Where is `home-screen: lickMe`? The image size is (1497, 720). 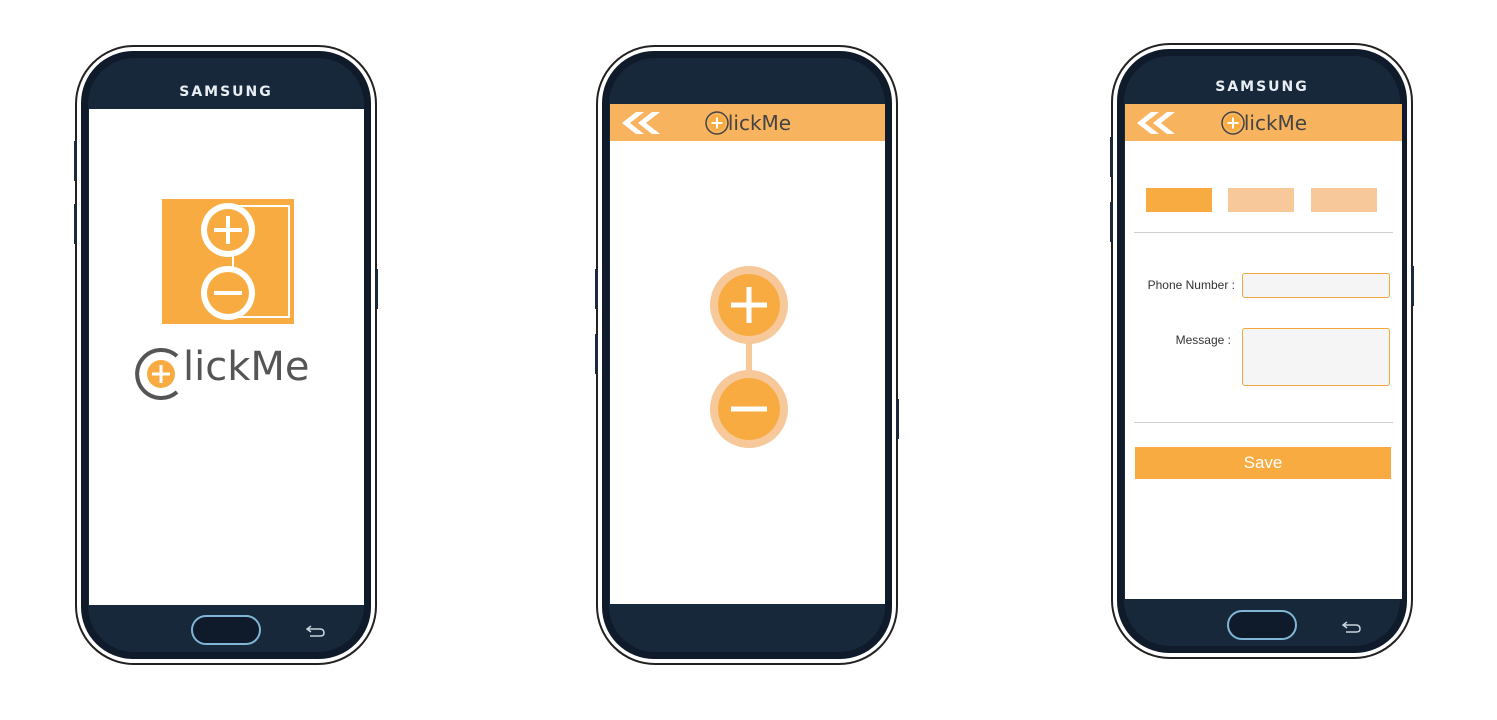 home-screen: lickMe is located at coordinates (747, 354).